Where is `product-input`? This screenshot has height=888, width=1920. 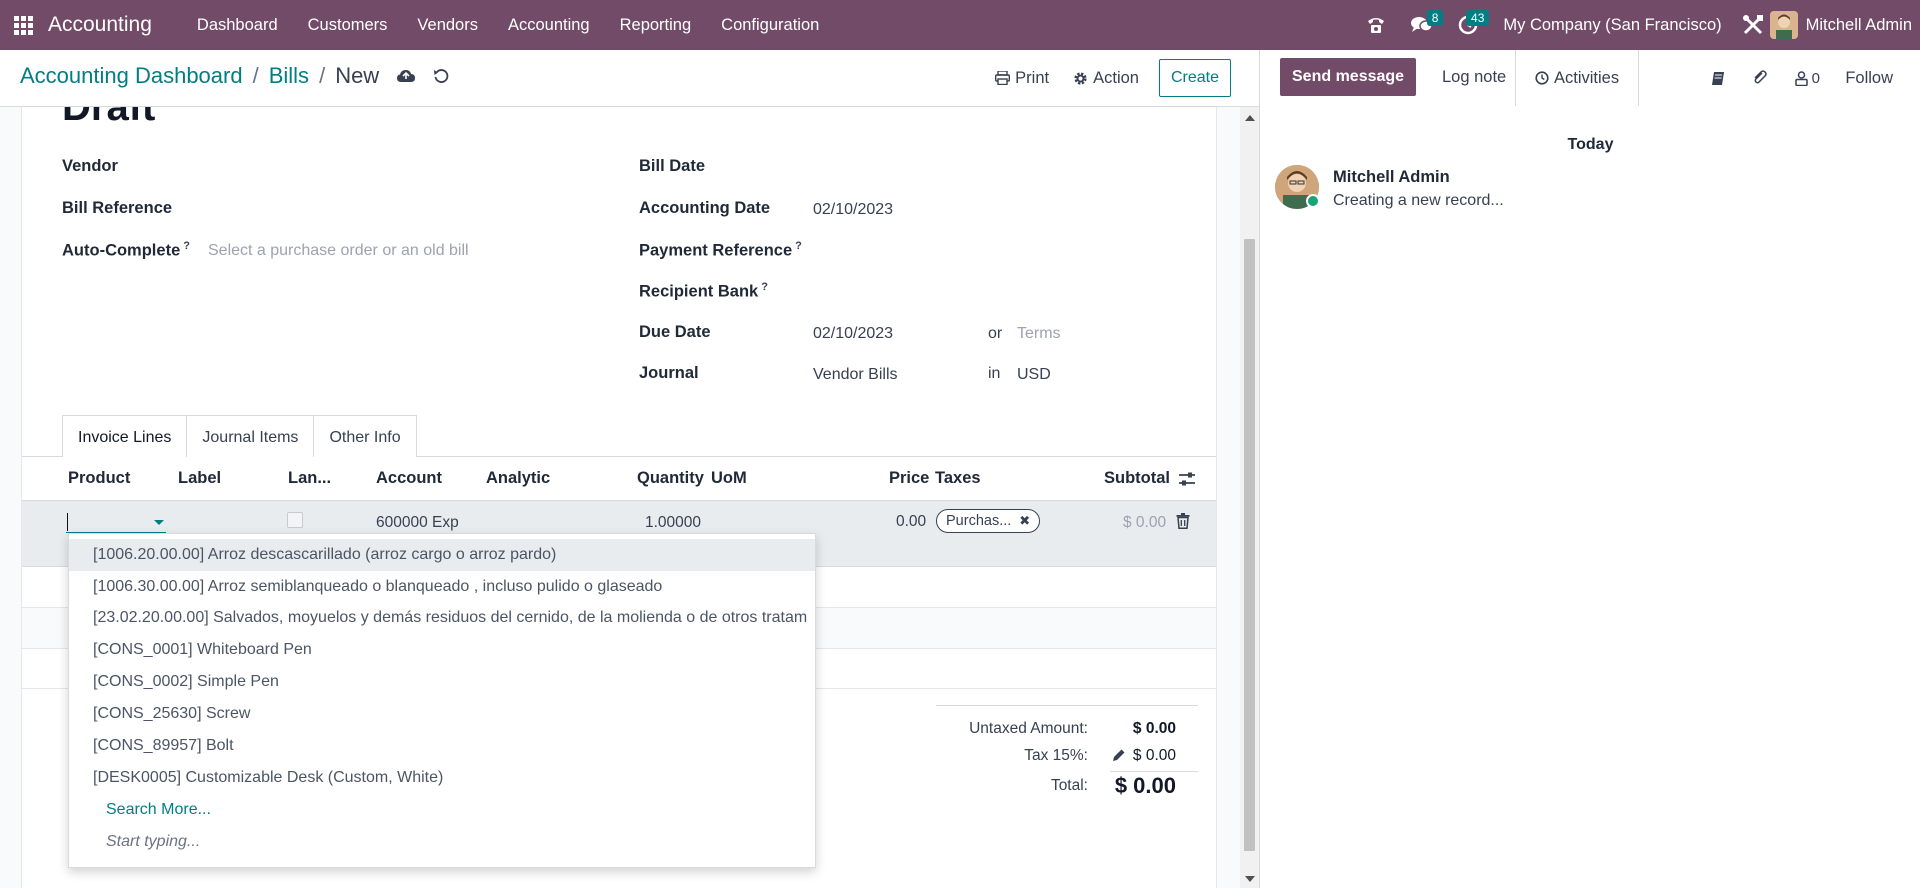 product-input is located at coordinates (116, 522).